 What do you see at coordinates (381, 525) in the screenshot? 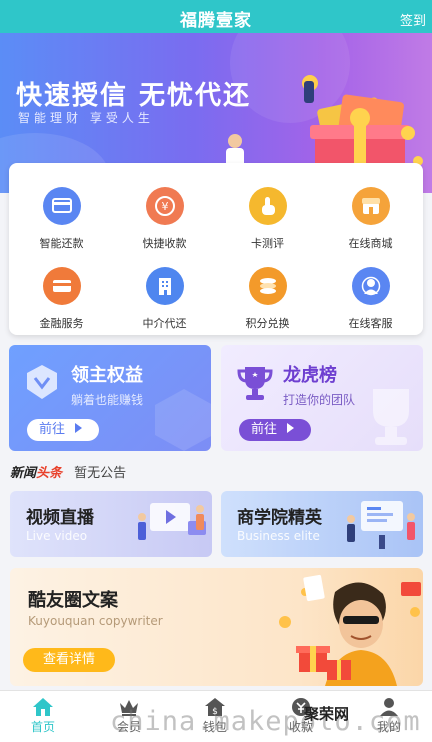
I see `business-illustration` at bounding box center [381, 525].